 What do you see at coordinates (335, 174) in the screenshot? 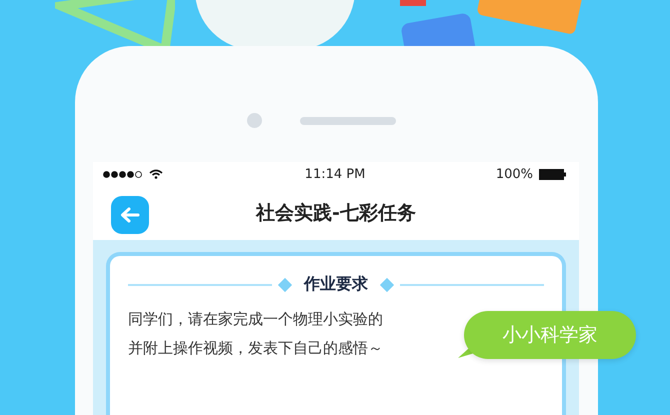
I see `status-time: 11:14 PM` at bounding box center [335, 174].